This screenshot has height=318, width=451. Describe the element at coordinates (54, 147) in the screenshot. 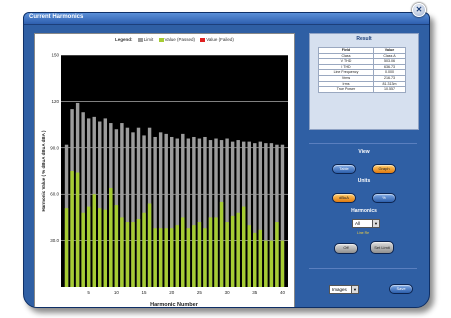

I see `y-tick-label: 90.0` at that location.